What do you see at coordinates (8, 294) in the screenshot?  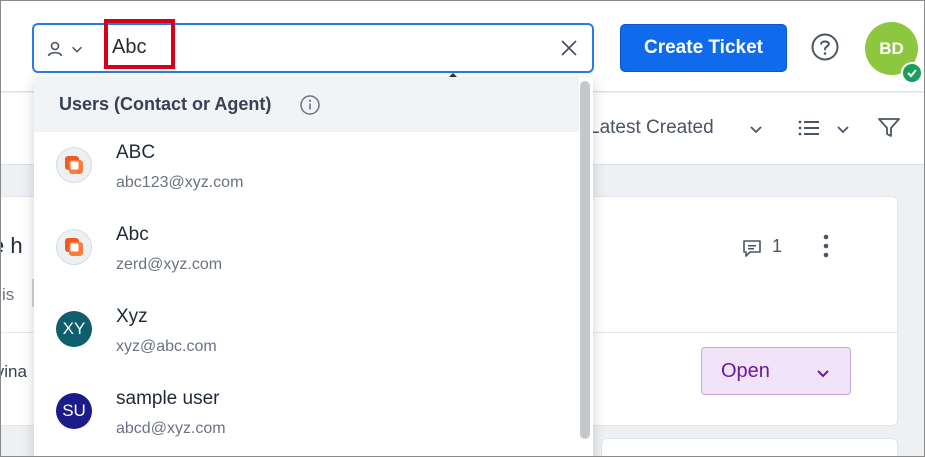 I see `ticket-subtitle: is` at bounding box center [8, 294].